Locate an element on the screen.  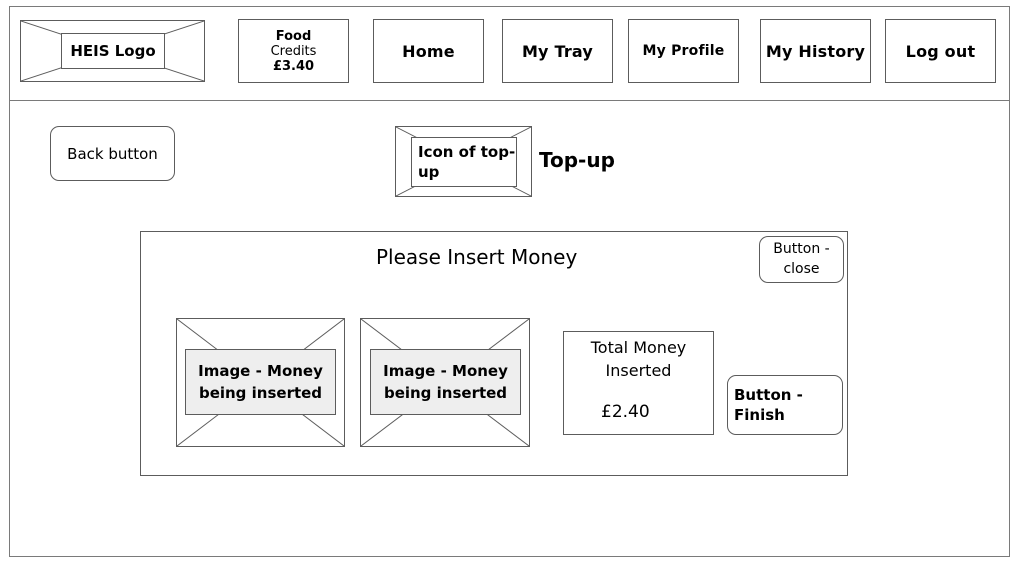
nav-my-tray-label: My Tray is located at coordinates (557, 51).